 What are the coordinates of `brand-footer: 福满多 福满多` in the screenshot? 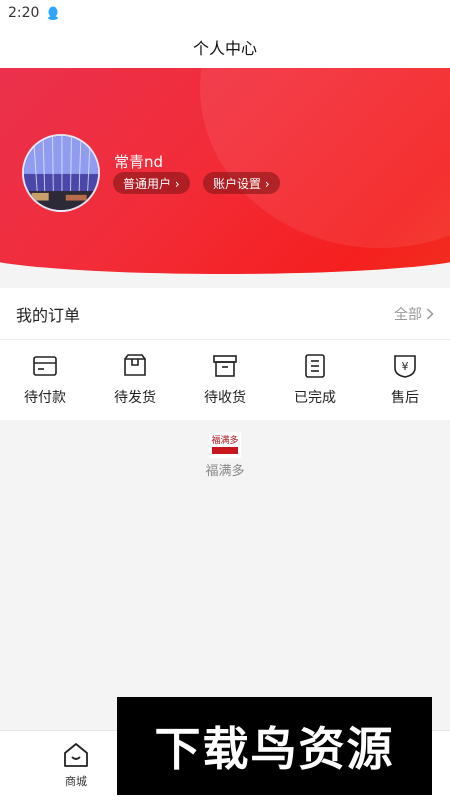 It's located at (225, 455).